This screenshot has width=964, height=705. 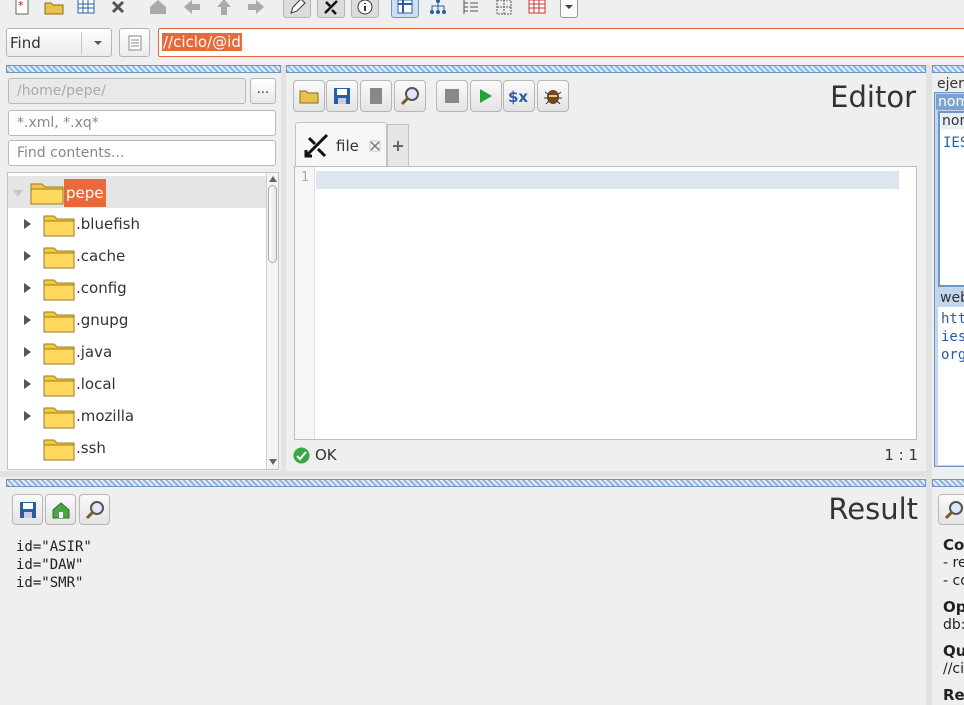 What do you see at coordinates (951, 509) in the screenshot?
I see `info-find-button` at bounding box center [951, 509].